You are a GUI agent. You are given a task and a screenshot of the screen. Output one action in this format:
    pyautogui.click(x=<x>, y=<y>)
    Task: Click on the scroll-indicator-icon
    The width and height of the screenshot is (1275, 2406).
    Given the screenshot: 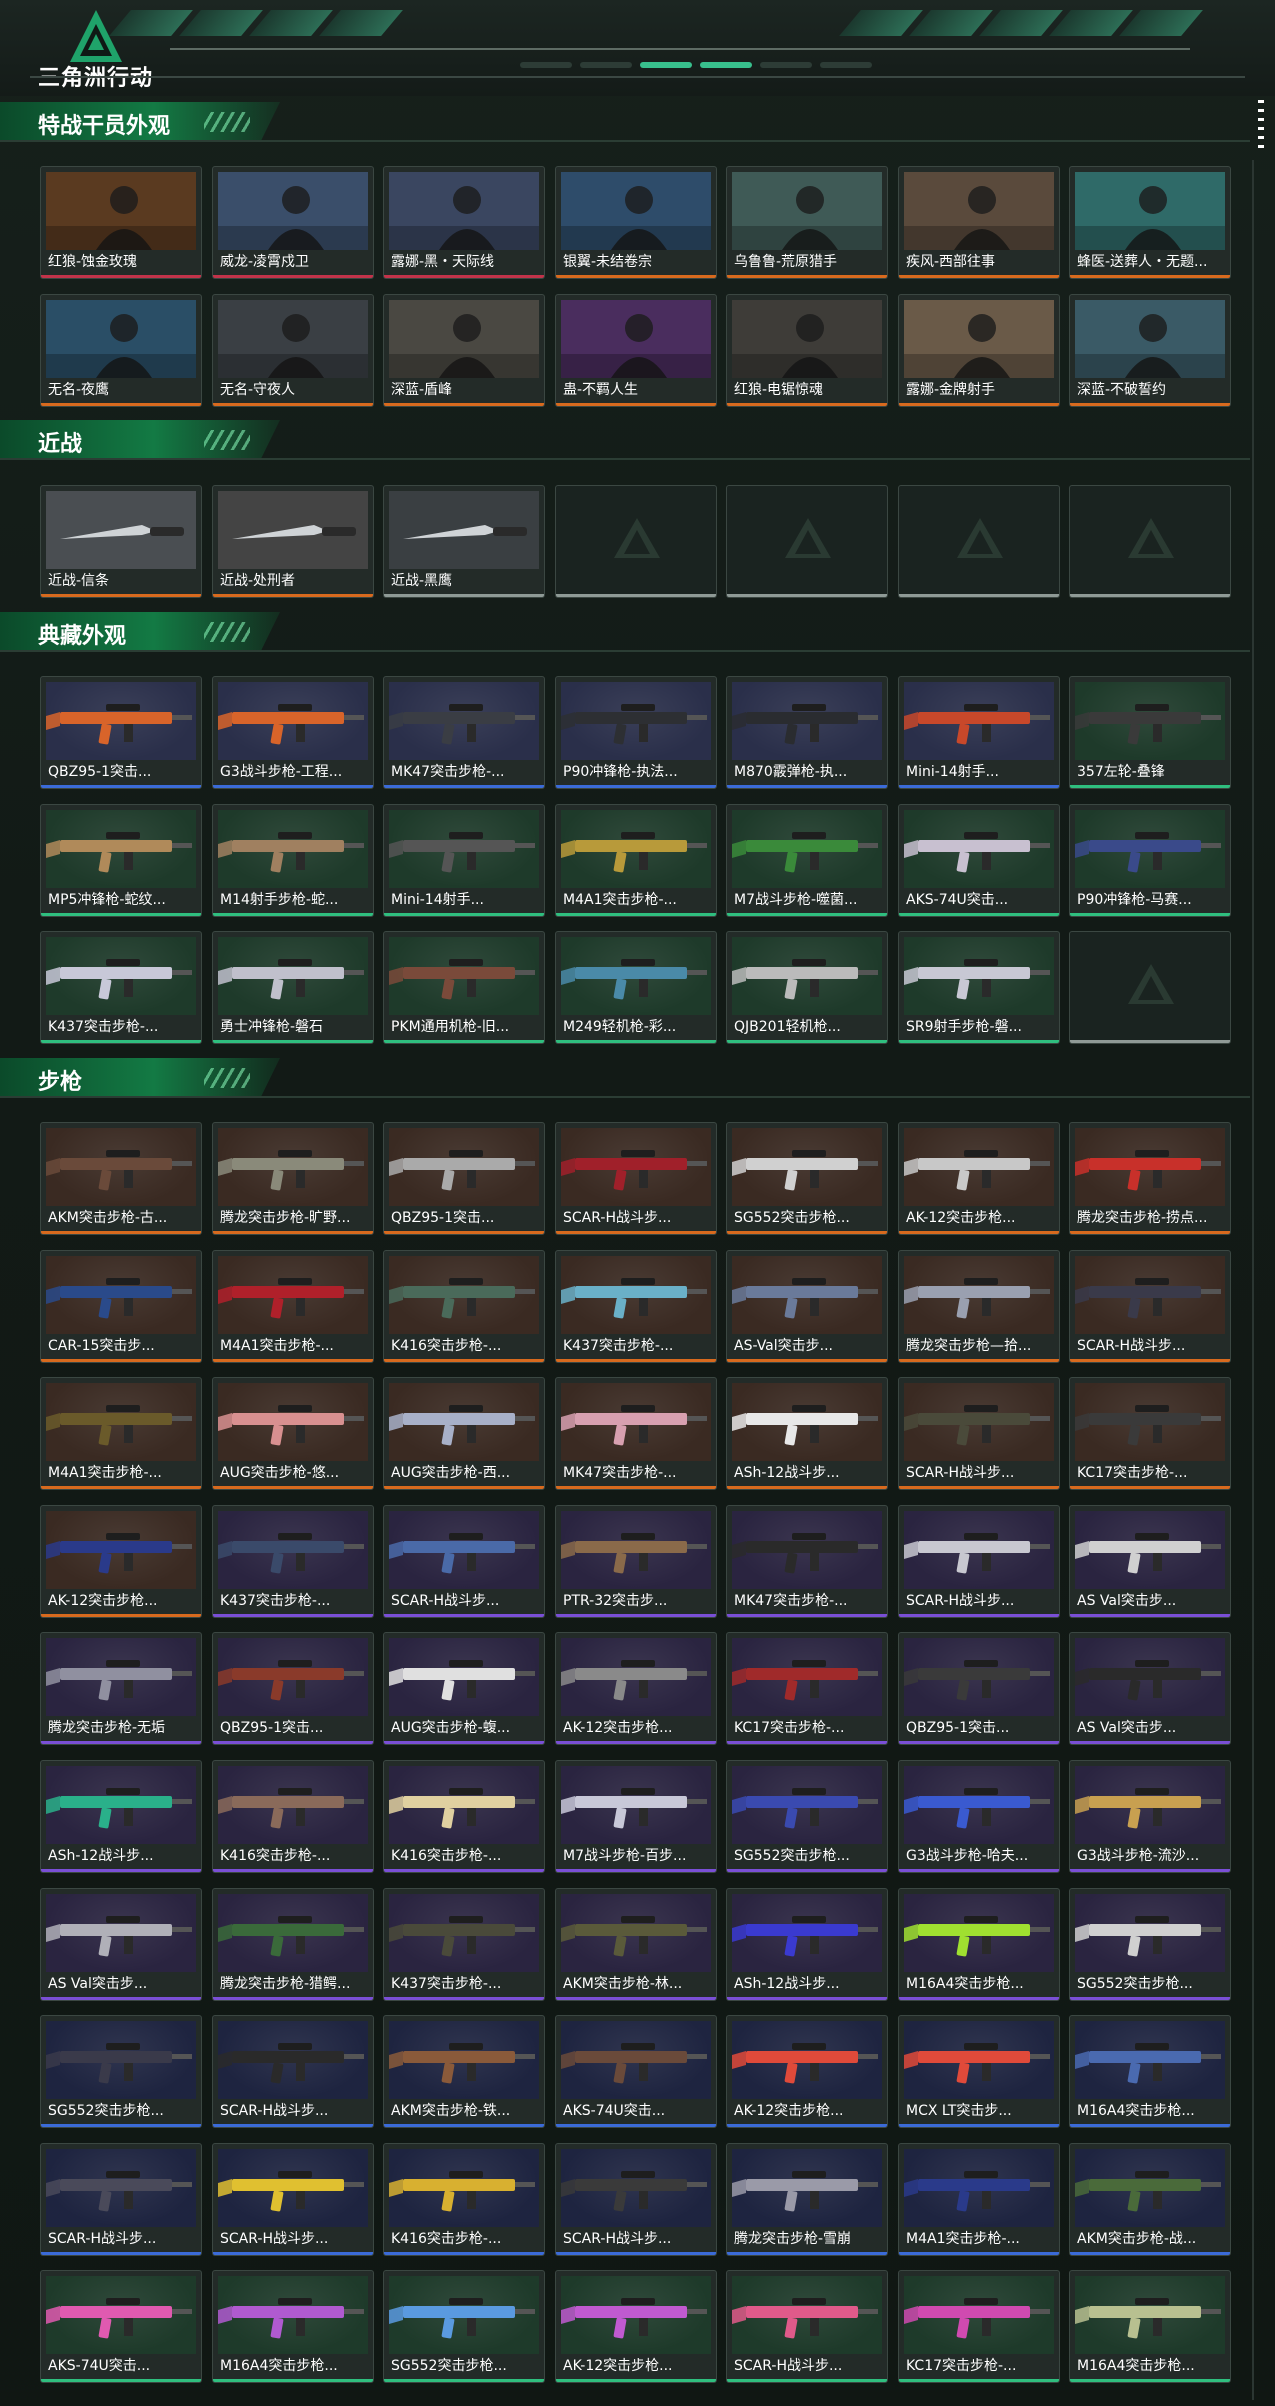 What is the action you would take?
    pyautogui.click(x=1261, y=126)
    